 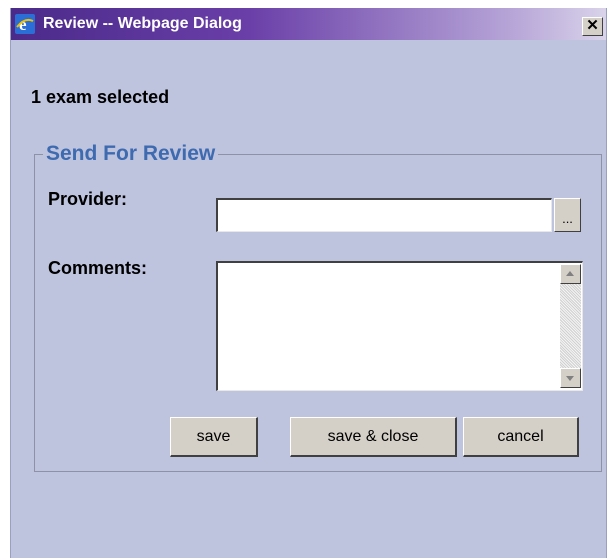 I want to click on selection-summary: 1 exam selected, so click(x=100, y=97).